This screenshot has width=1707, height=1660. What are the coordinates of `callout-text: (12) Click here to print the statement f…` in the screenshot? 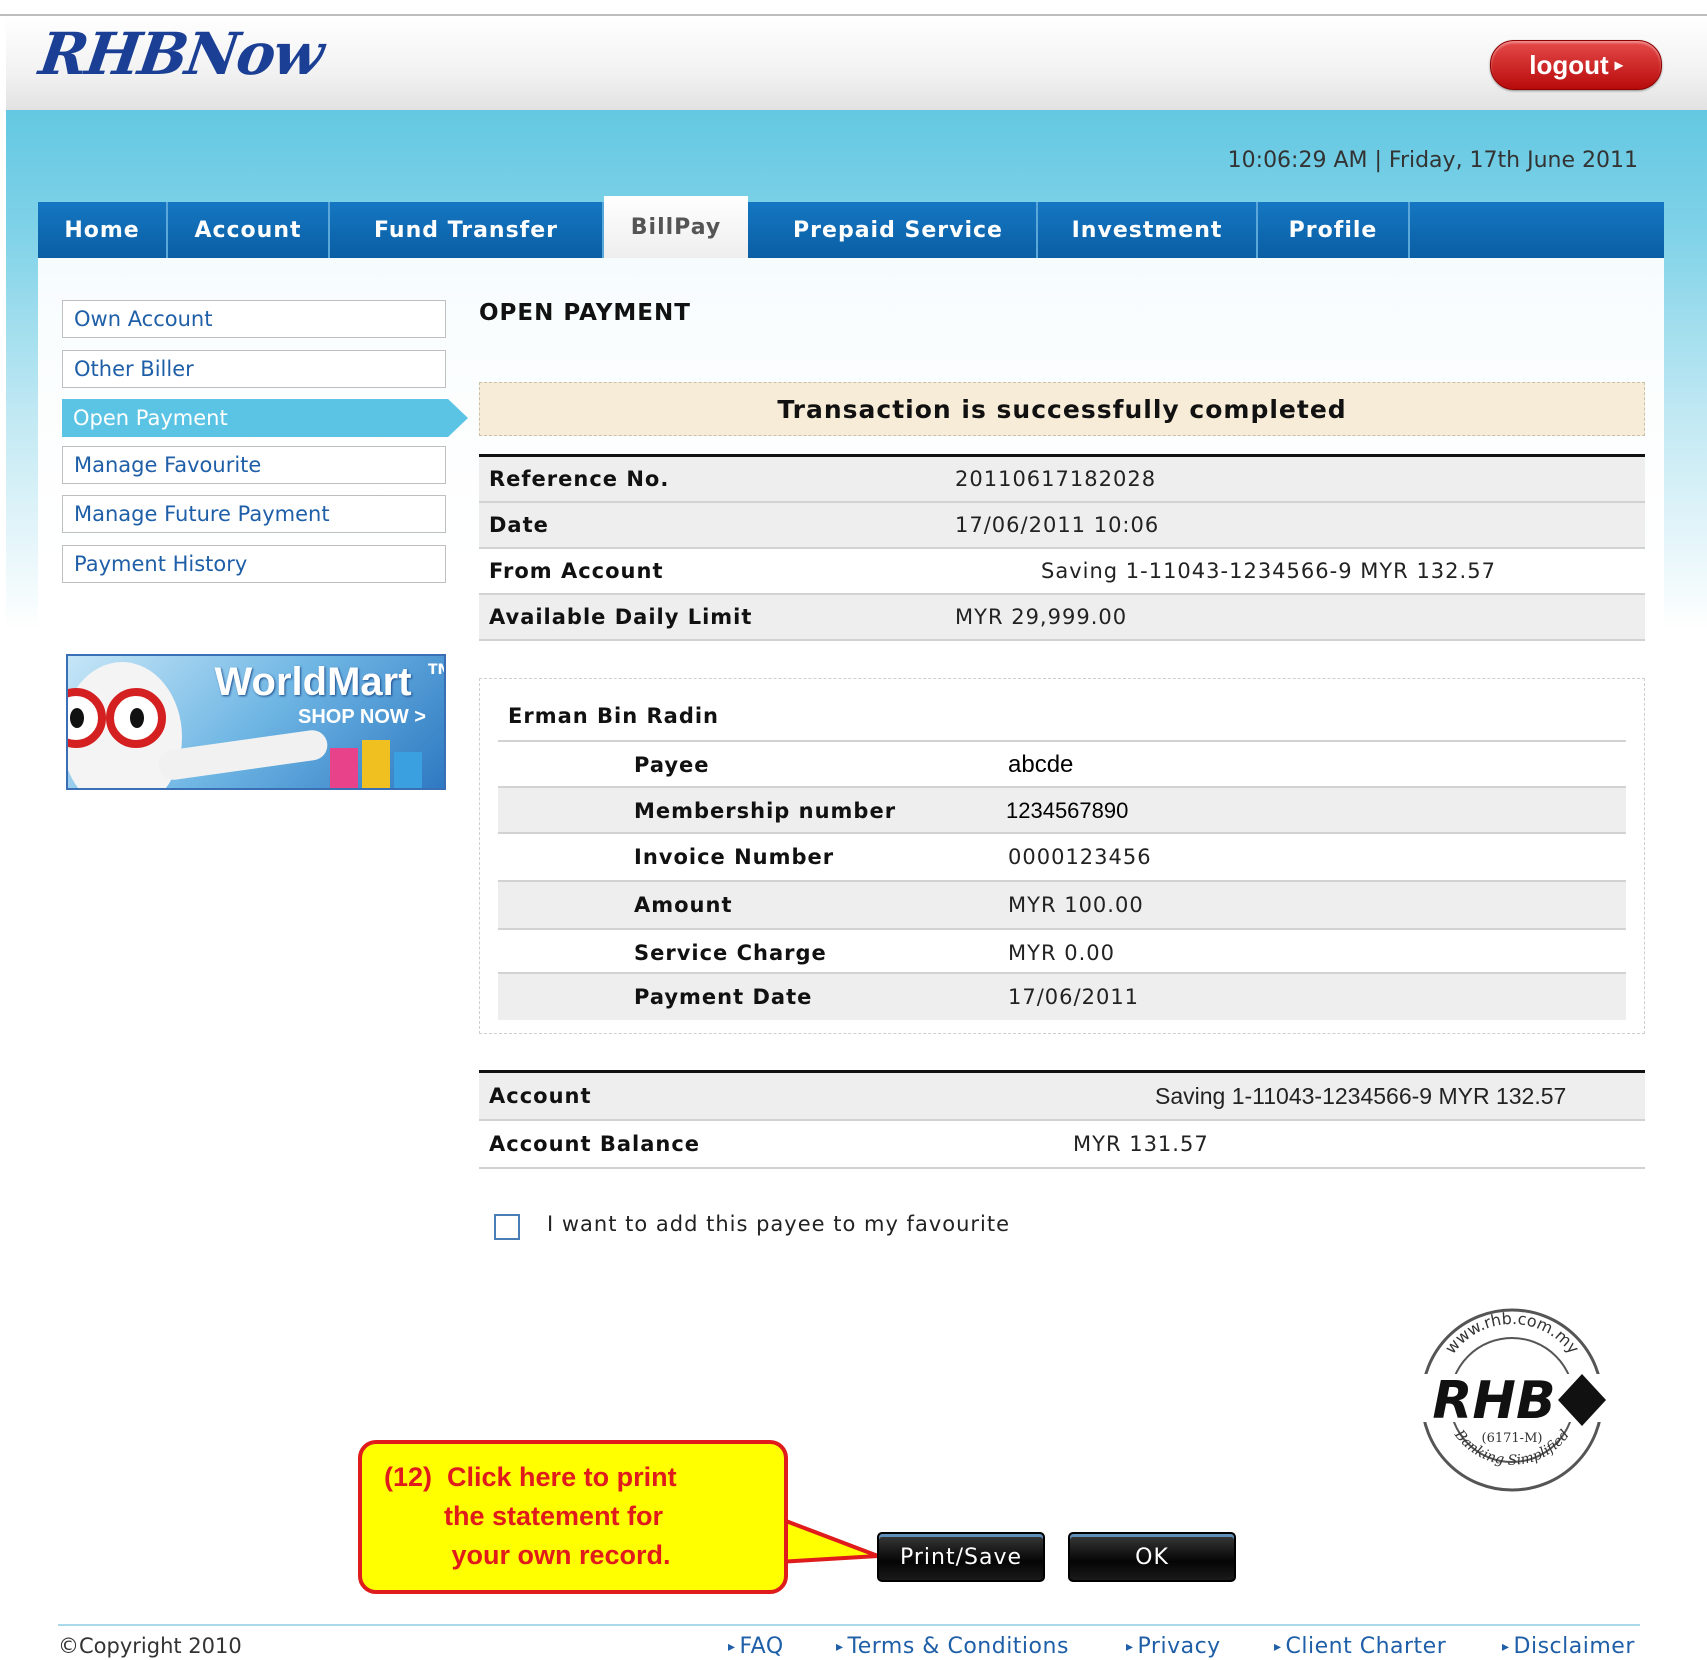 It's located at (574, 1516).